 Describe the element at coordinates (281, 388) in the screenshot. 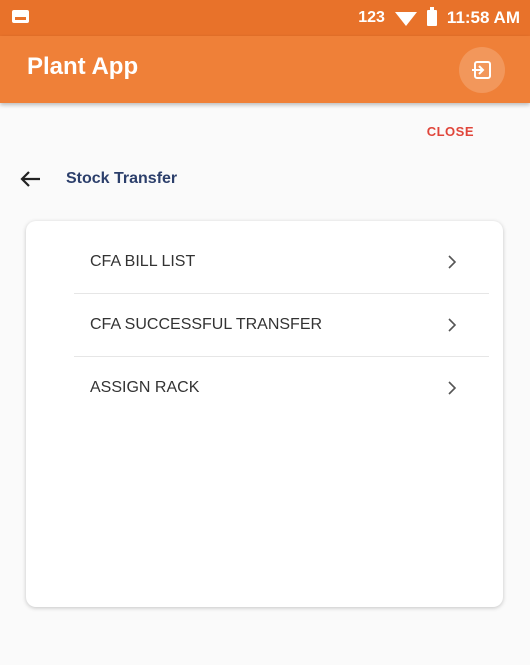

I see `menu-item-assign-rack: ASSIGN RACK` at that location.